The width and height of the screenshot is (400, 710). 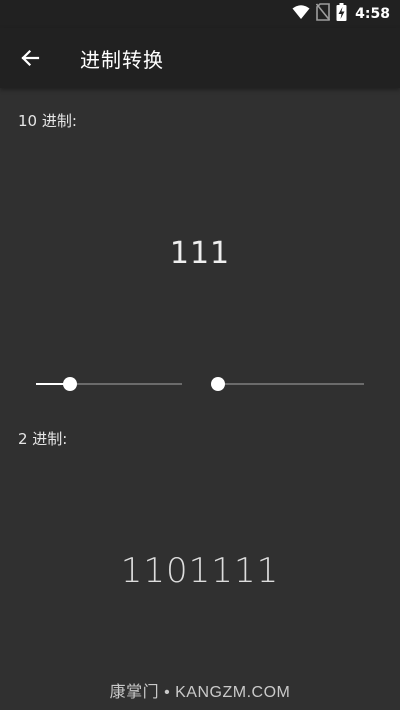 I want to click on arrow-left-icon, so click(x=30, y=58).